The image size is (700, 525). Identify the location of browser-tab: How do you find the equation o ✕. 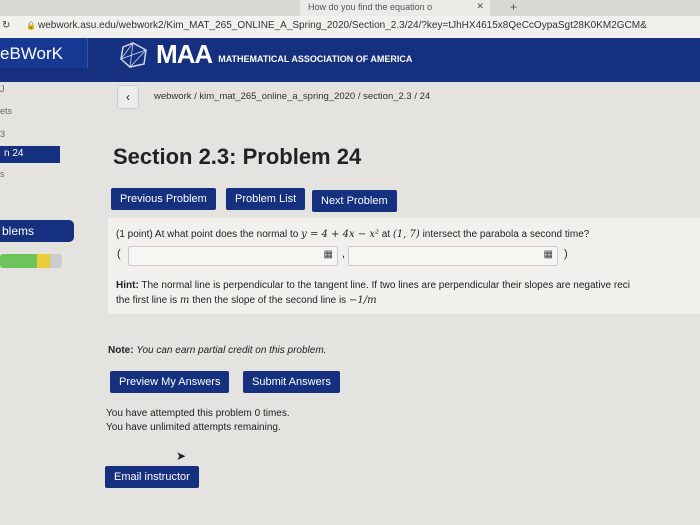
(395, 8).